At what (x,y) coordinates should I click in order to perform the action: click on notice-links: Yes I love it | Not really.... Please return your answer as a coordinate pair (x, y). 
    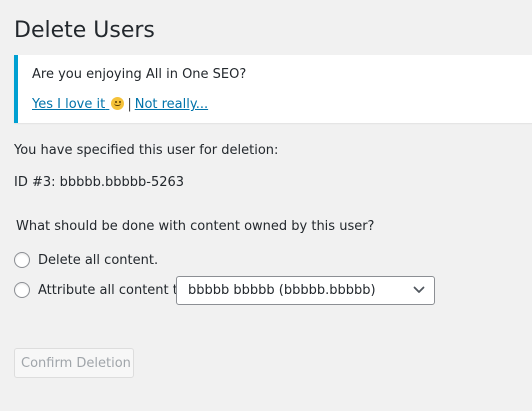
    Looking at the image, I should click on (120, 105).